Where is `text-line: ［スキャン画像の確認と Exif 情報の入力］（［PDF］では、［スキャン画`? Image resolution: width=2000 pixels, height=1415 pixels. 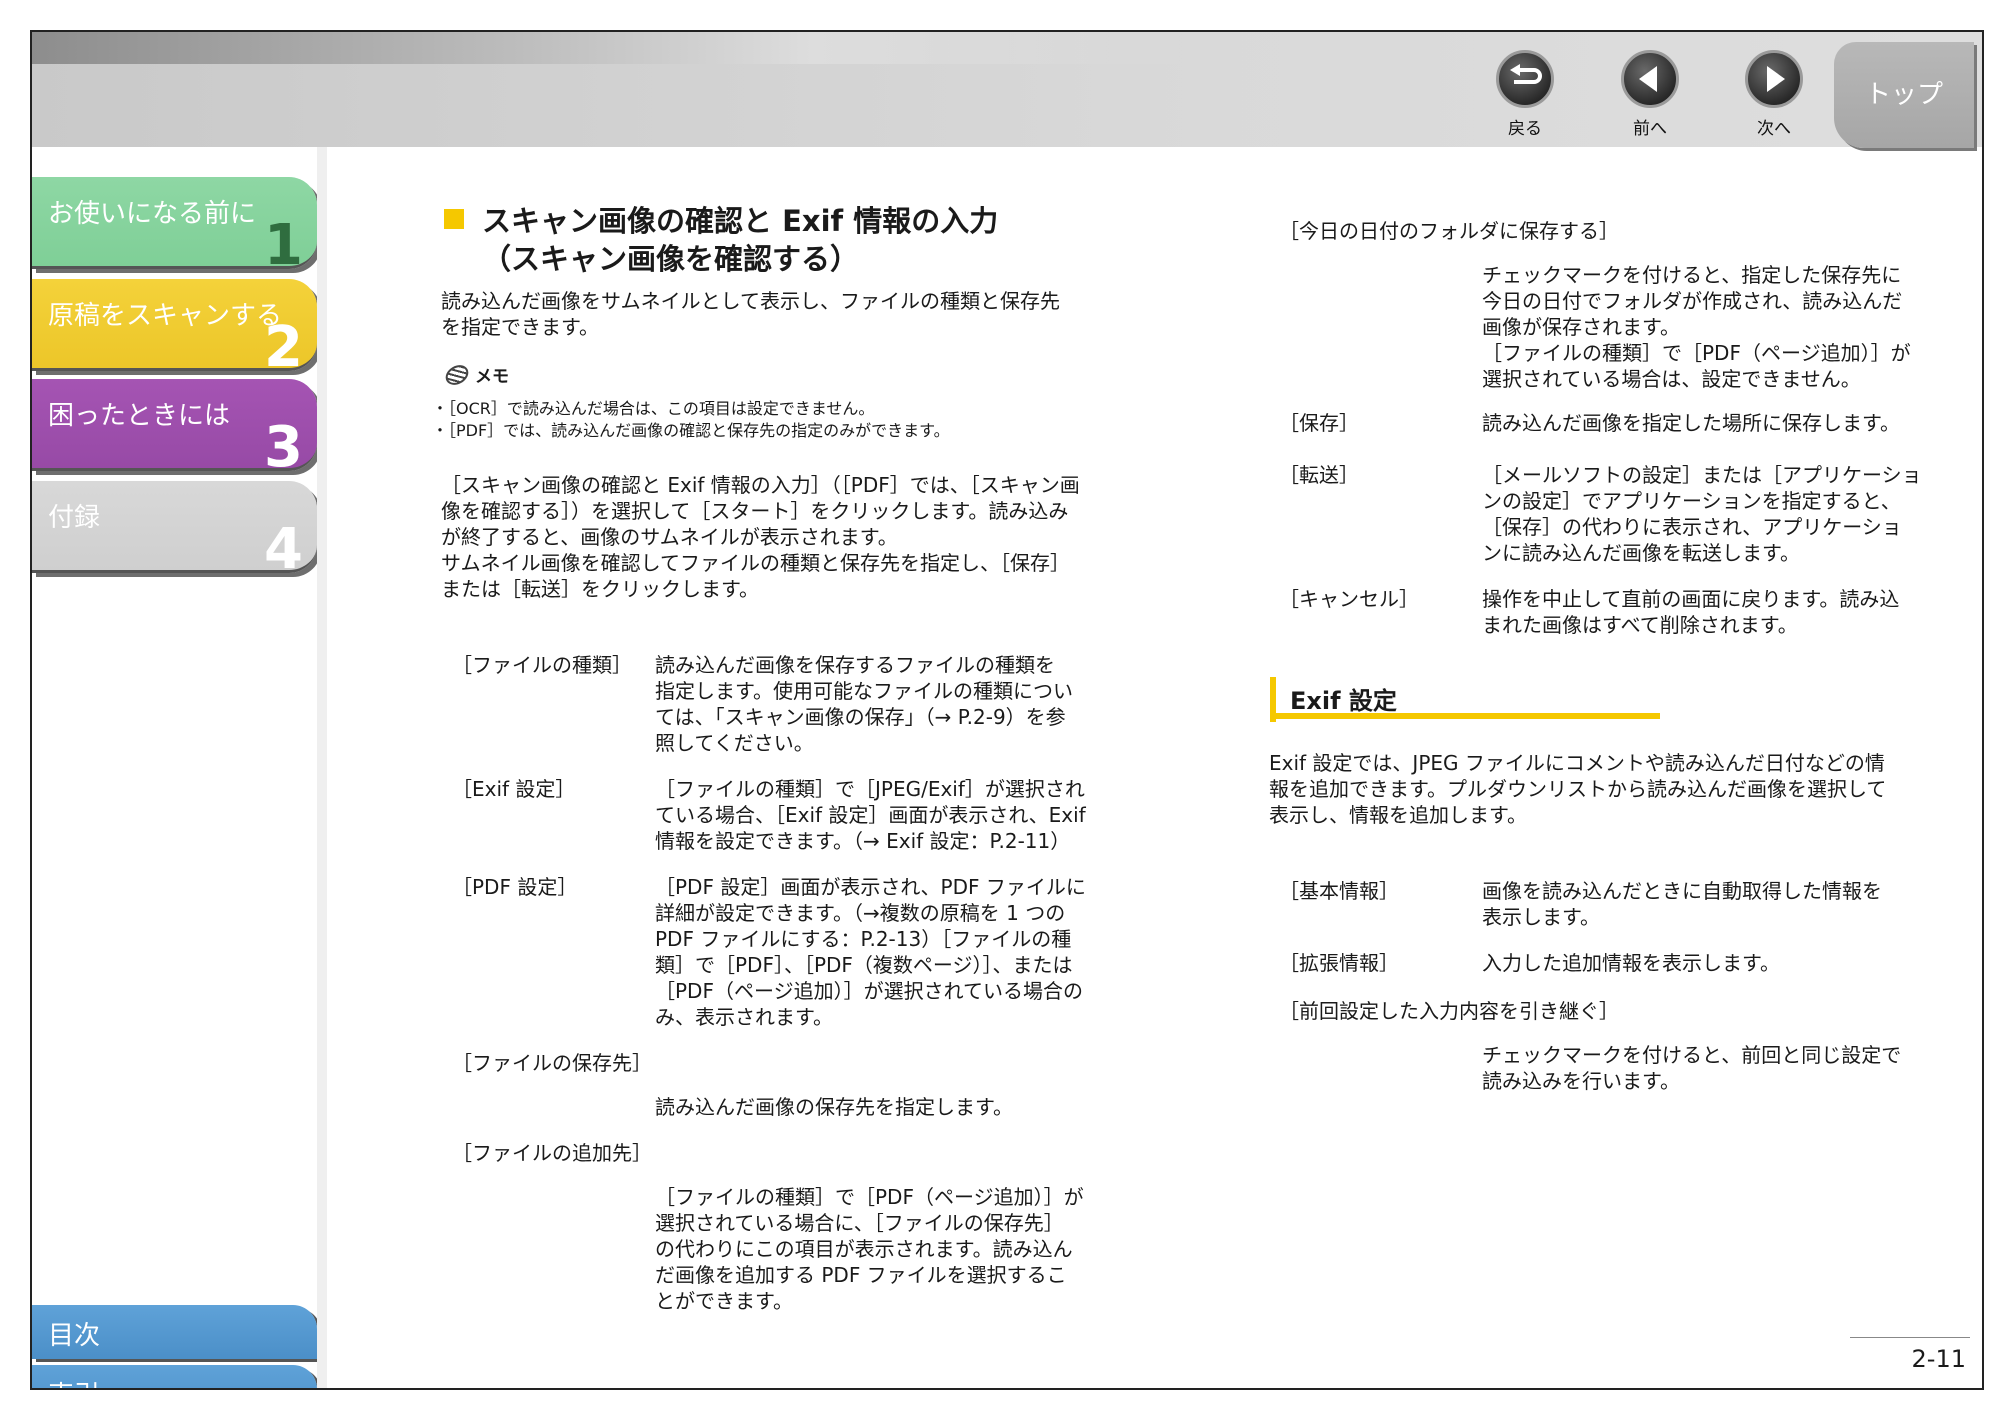
text-line: ［スキャン画像の確認と Exif 情報の入力］（［PDF］では、［スキャン画 is located at coordinates (760, 485).